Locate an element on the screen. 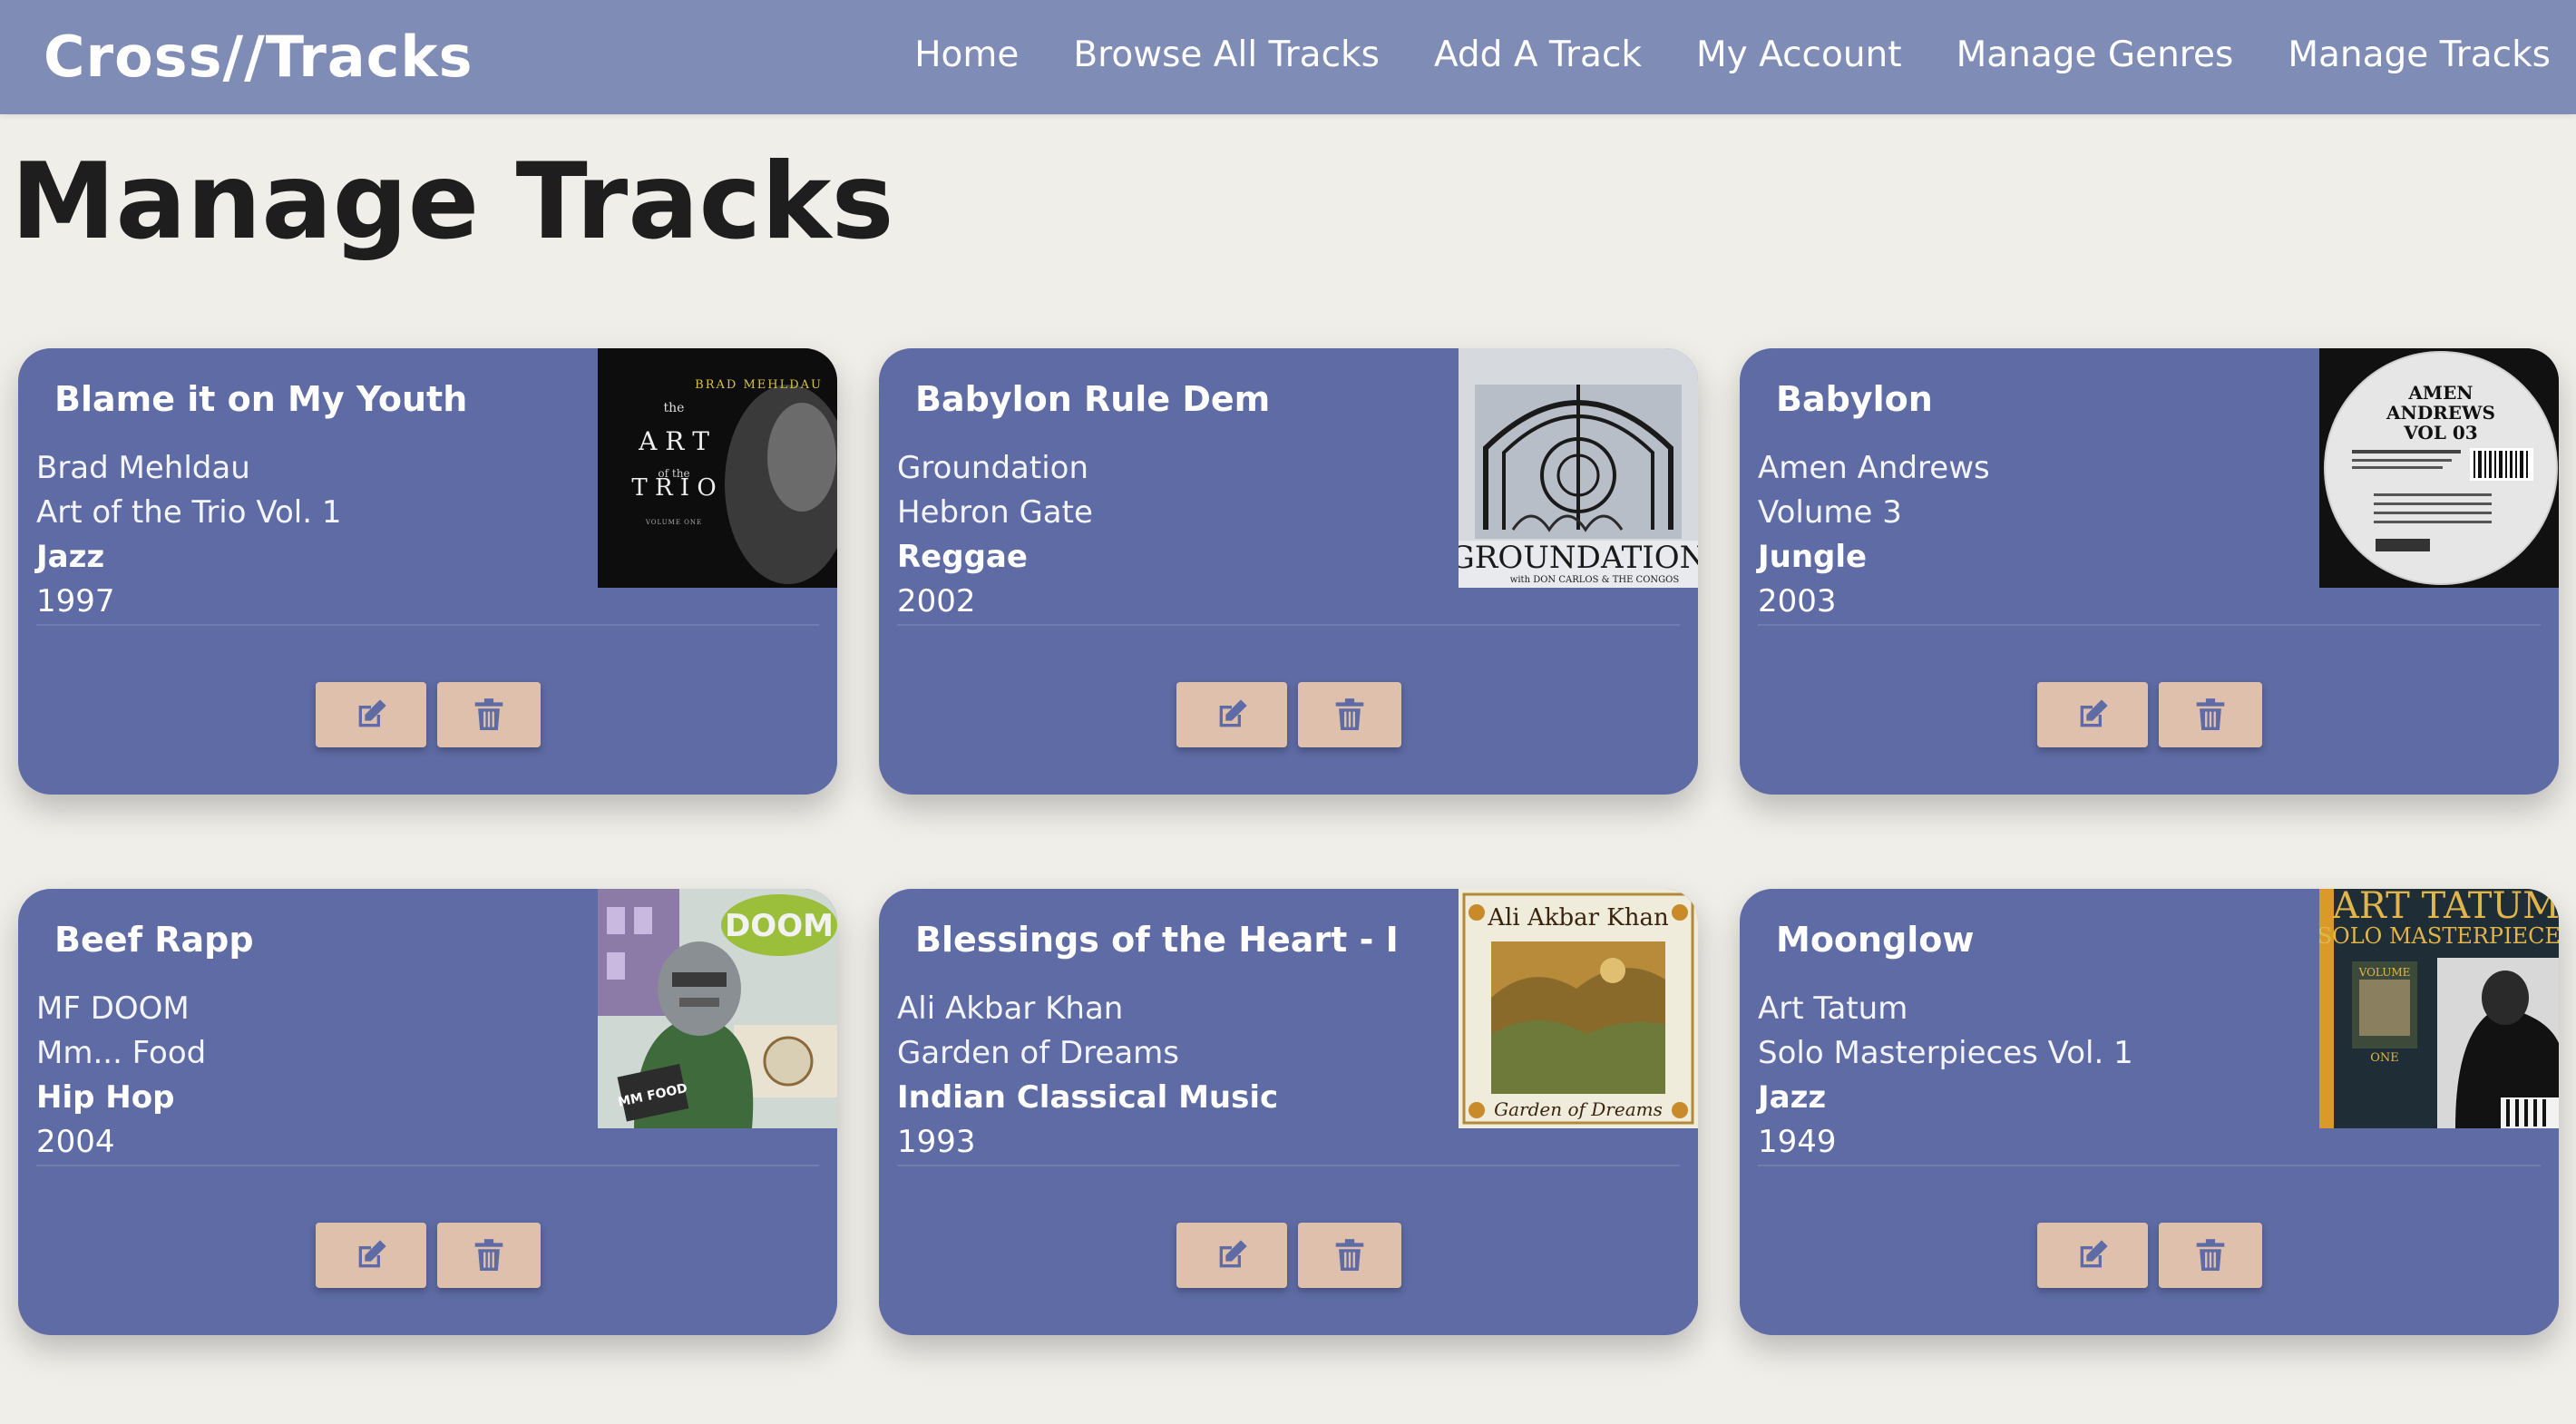  track-artist: MF DOOM is located at coordinates (113, 1008).